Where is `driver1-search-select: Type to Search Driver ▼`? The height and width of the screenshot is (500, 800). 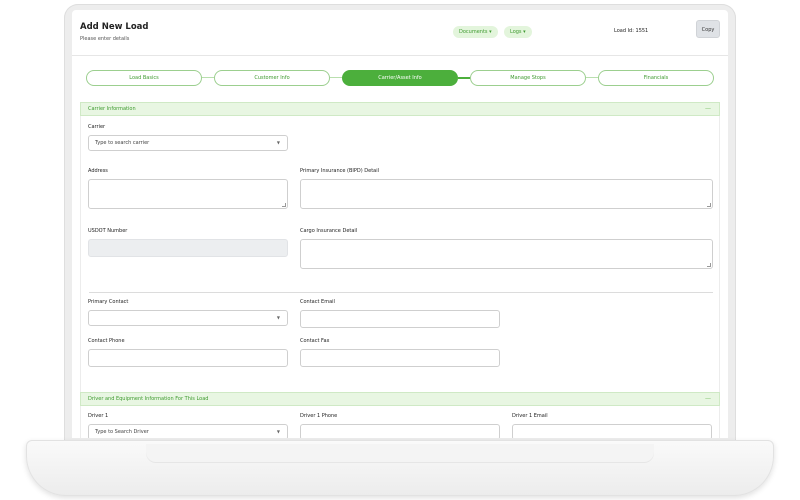 driver1-search-select: Type to Search Driver ▼ is located at coordinates (188, 431).